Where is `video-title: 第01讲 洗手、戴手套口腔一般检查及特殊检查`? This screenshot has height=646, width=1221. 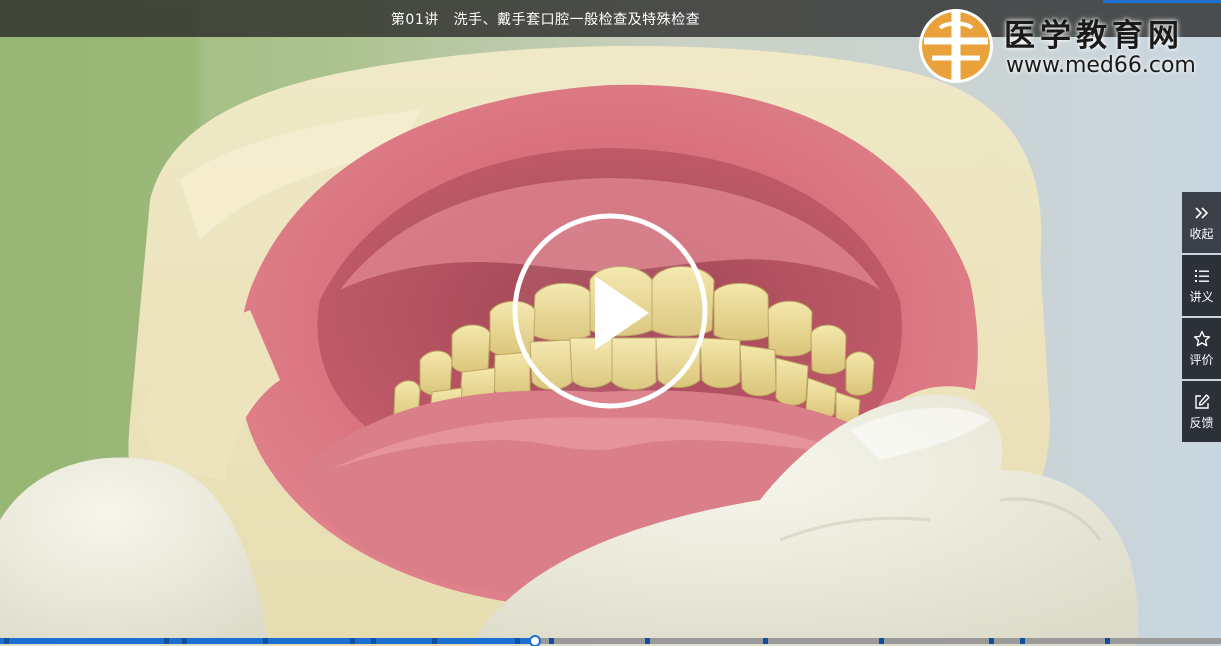
video-title: 第01讲 洗手、戴手套口腔一般检查及特殊检查 is located at coordinates (545, 19).